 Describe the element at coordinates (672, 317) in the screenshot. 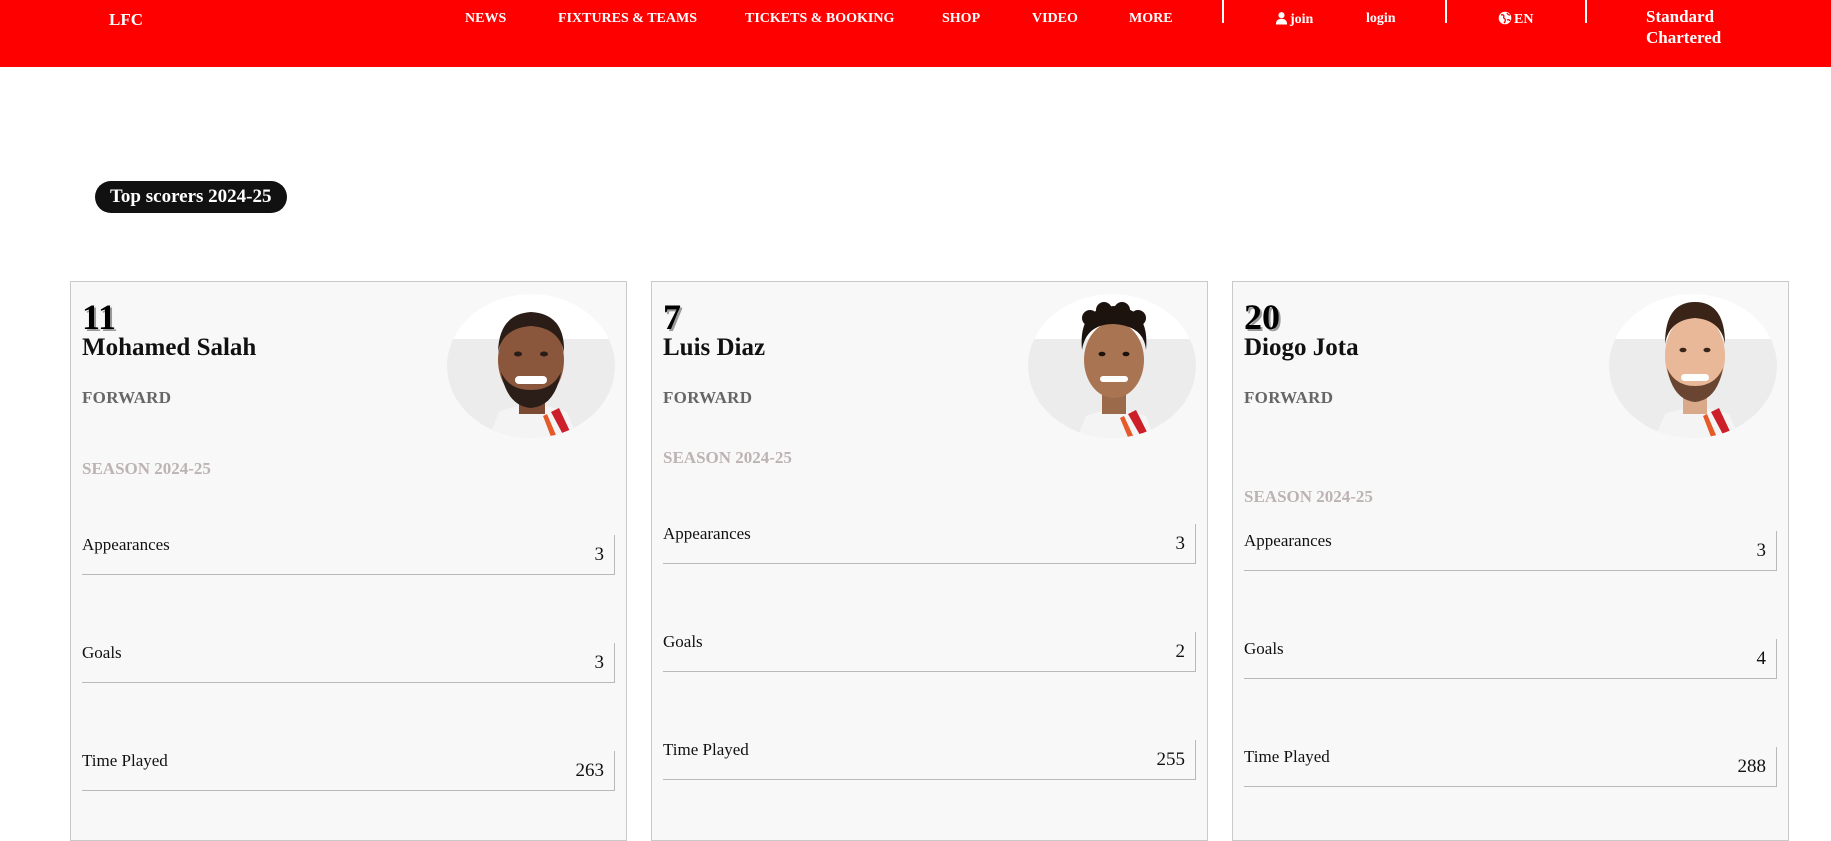

I see `player-number: 7` at that location.